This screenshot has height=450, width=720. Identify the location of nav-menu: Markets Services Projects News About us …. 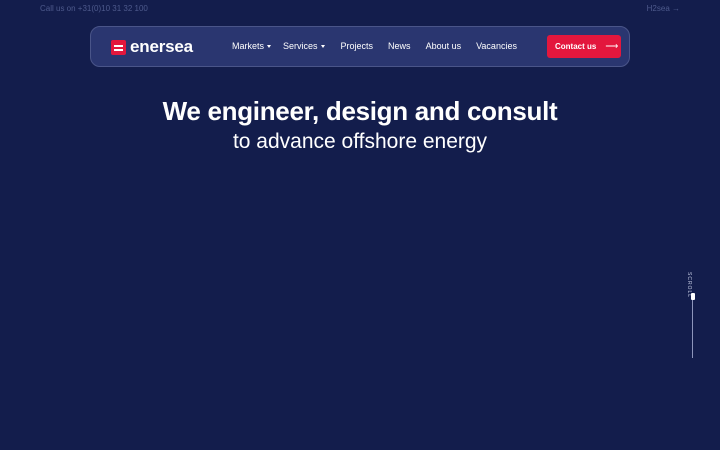
(374, 46).